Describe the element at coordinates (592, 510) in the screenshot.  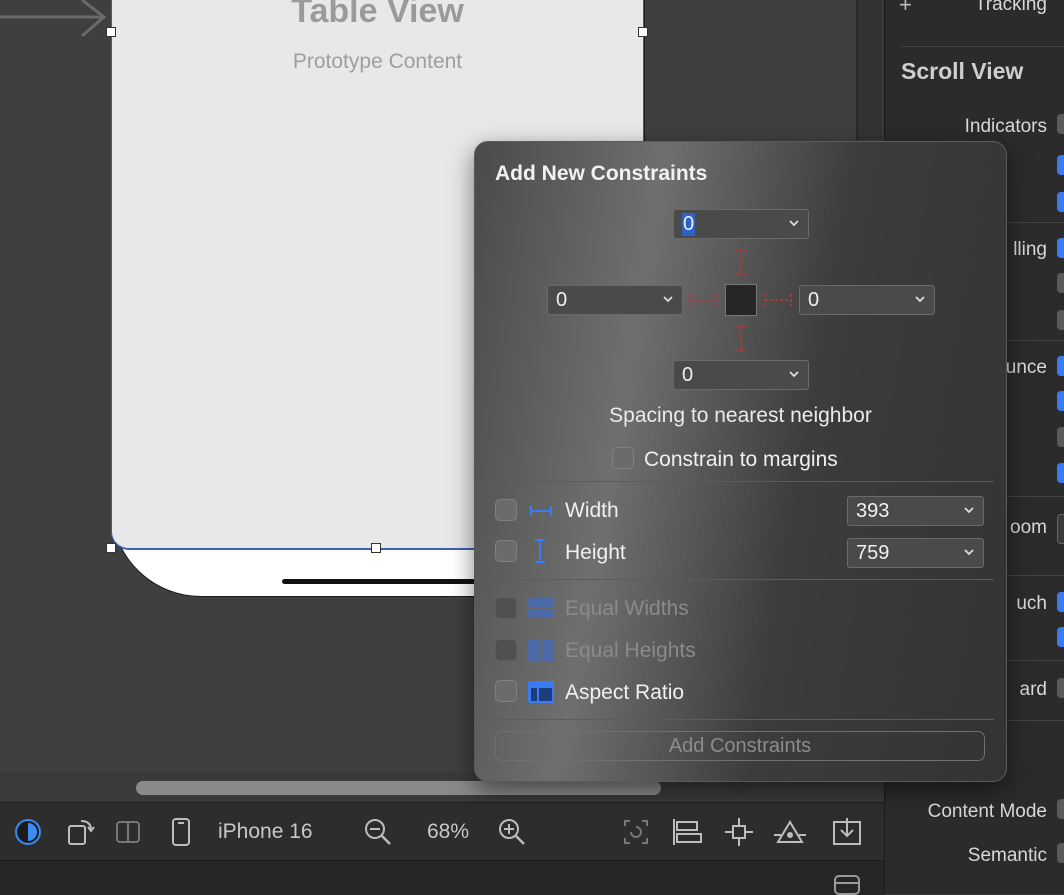
I see `width-label: Width` at that location.